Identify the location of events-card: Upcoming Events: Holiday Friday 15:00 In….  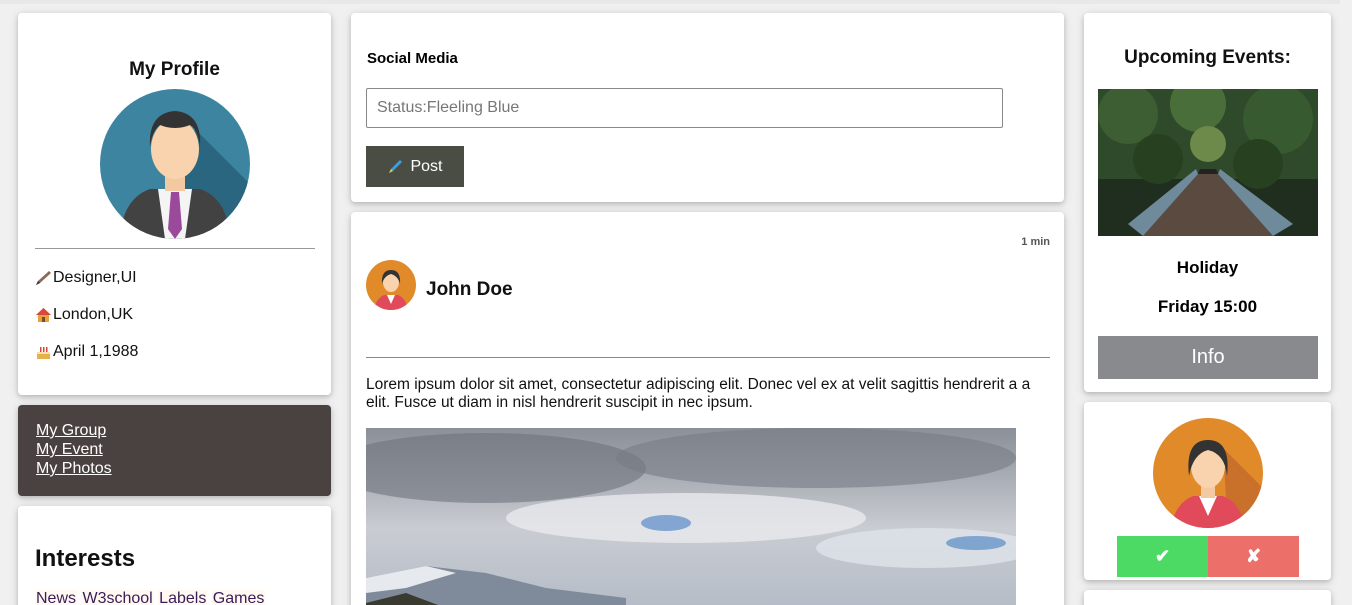
(1207, 202).